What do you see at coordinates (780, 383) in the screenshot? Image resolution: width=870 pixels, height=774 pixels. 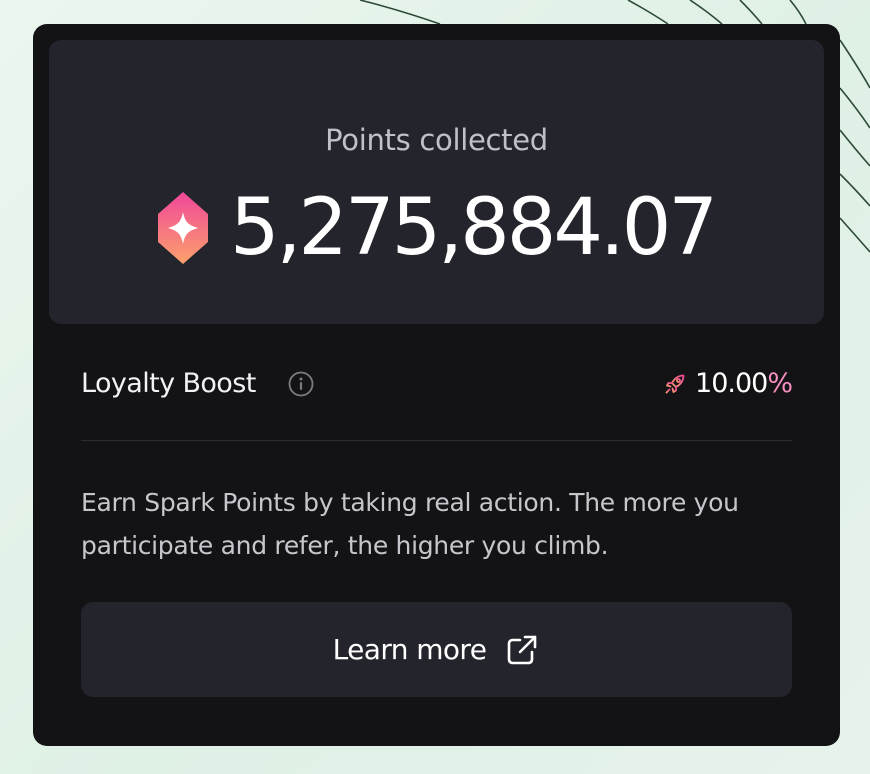 I see `boost-percent-sign: %` at bounding box center [780, 383].